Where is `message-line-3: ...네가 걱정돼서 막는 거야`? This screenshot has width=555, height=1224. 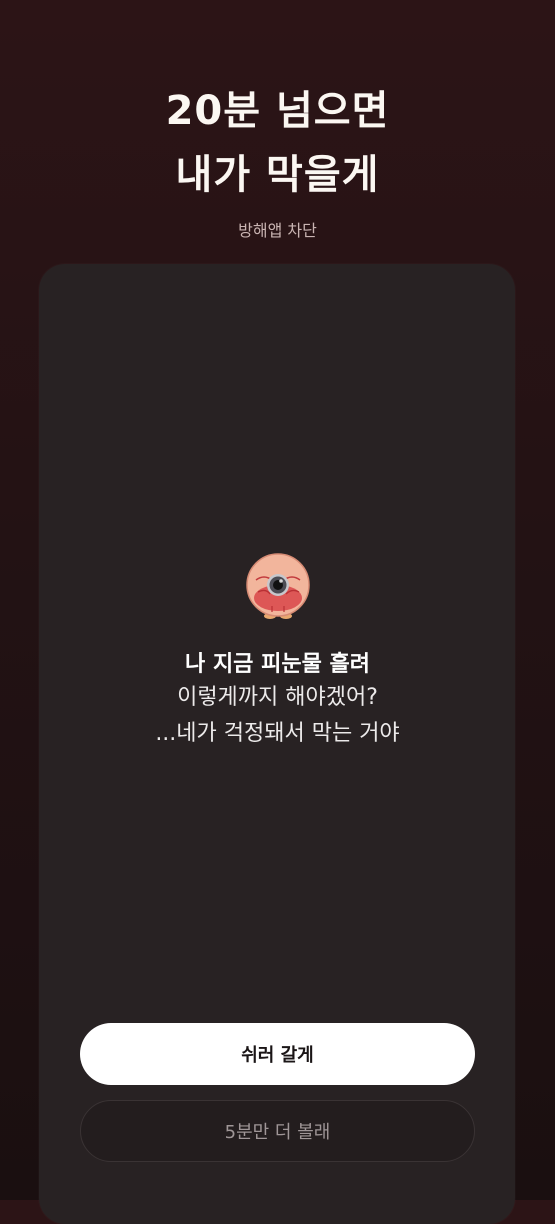
message-line-3: ...네가 걱정돼서 막는 거야 is located at coordinates (277, 733).